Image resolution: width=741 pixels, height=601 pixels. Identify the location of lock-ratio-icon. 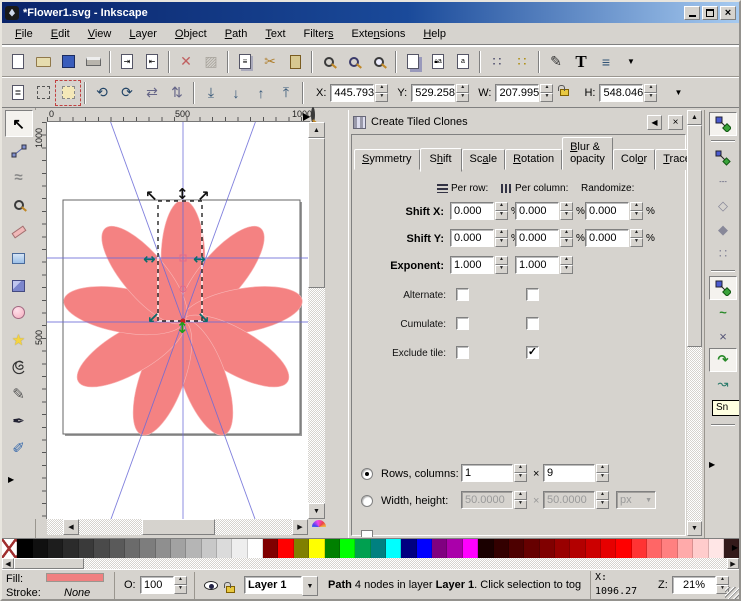
(564, 90).